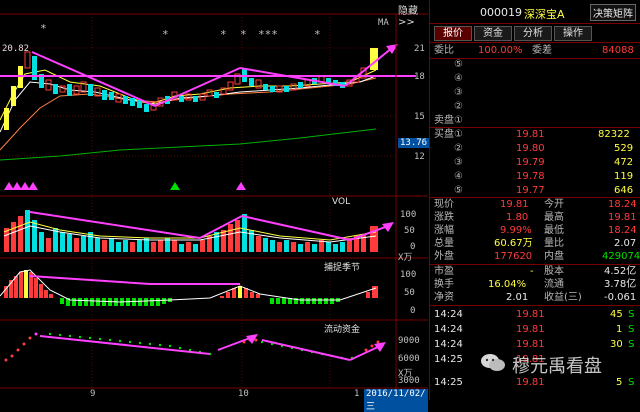 The height and width of the screenshot is (412, 640). What do you see at coordinates (535, 230) in the screenshot?
I see `quote-row: 涨幅 9.99% 最低 18.24` at bounding box center [535, 230].